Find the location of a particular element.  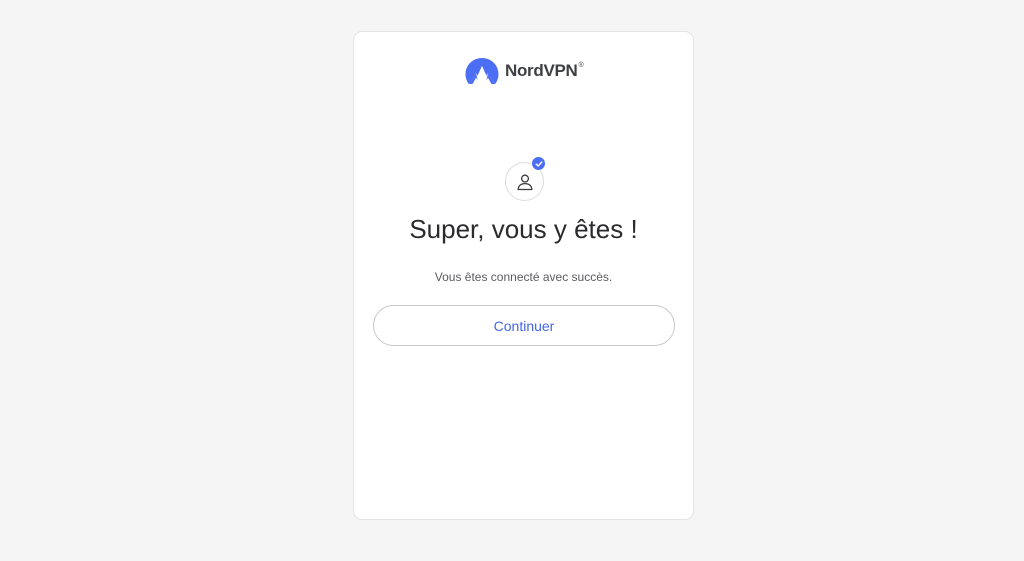

user-icon is located at coordinates (524, 182).